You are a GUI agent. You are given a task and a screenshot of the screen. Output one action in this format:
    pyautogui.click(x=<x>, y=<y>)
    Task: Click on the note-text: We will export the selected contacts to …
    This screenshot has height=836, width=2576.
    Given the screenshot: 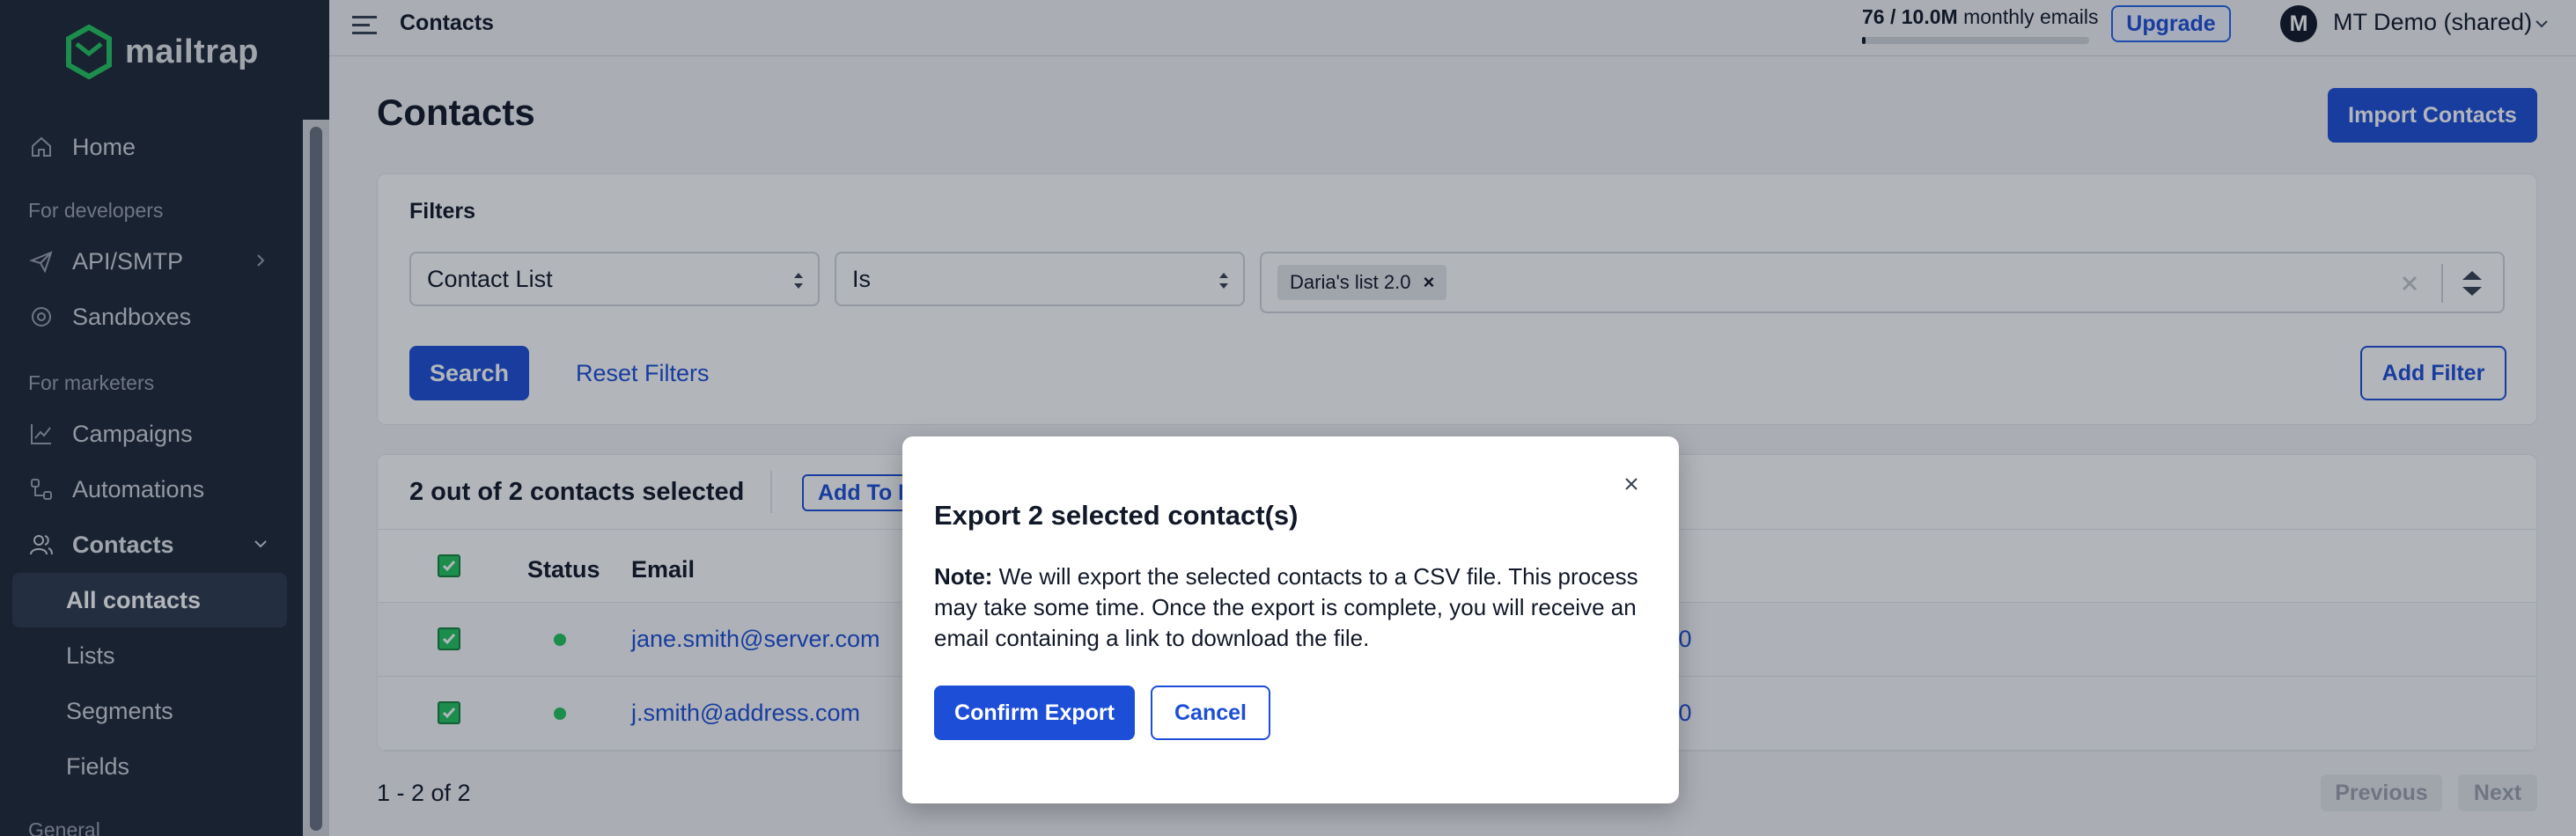 What is the action you would take?
    pyautogui.click(x=1286, y=607)
    